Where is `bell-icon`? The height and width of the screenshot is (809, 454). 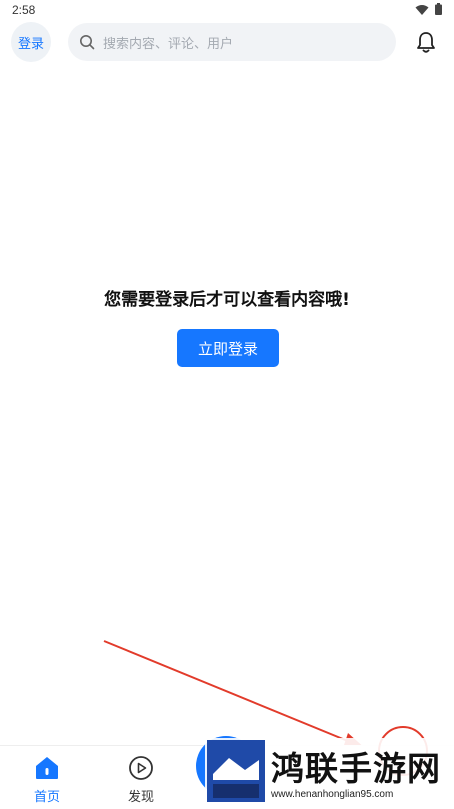
bell-icon is located at coordinates (426, 42).